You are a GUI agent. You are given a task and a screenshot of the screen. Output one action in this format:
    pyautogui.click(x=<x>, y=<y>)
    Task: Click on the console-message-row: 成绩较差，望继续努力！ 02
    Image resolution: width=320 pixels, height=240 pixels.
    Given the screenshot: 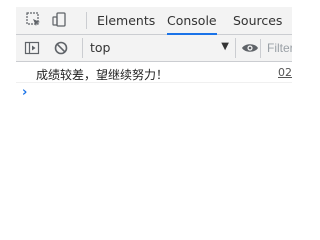 What is the action you would take?
    pyautogui.click(x=154, y=72)
    